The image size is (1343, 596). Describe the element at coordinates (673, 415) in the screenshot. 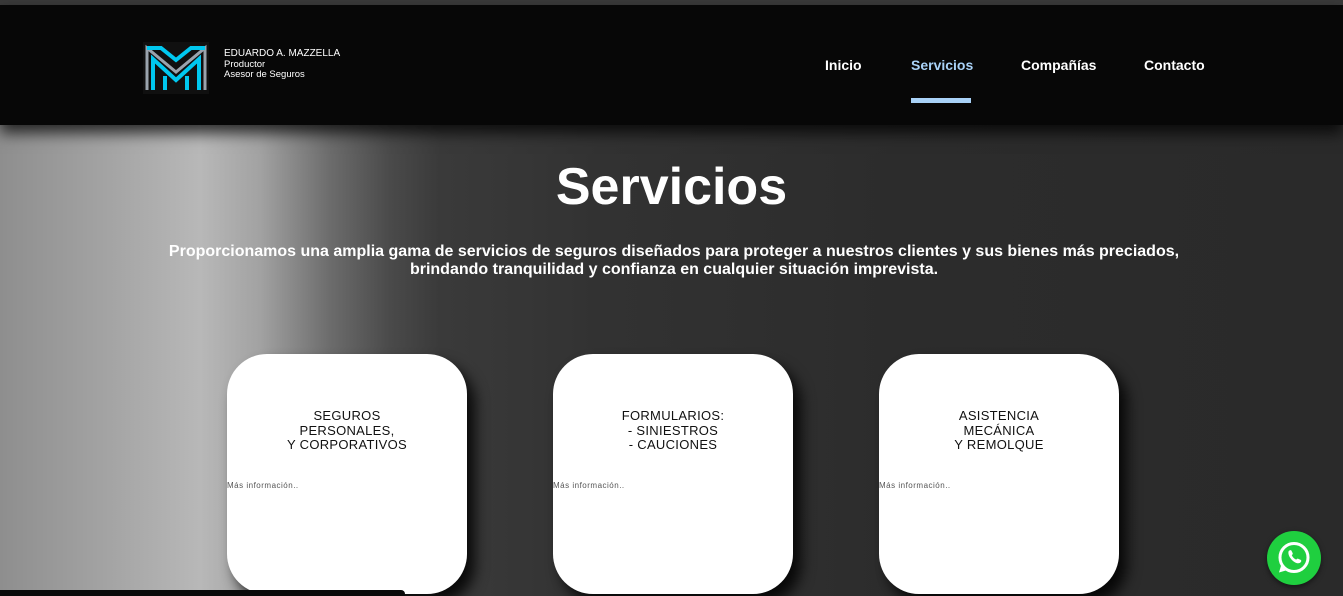

I see `card-title-line: FORMULARIOS:` at that location.